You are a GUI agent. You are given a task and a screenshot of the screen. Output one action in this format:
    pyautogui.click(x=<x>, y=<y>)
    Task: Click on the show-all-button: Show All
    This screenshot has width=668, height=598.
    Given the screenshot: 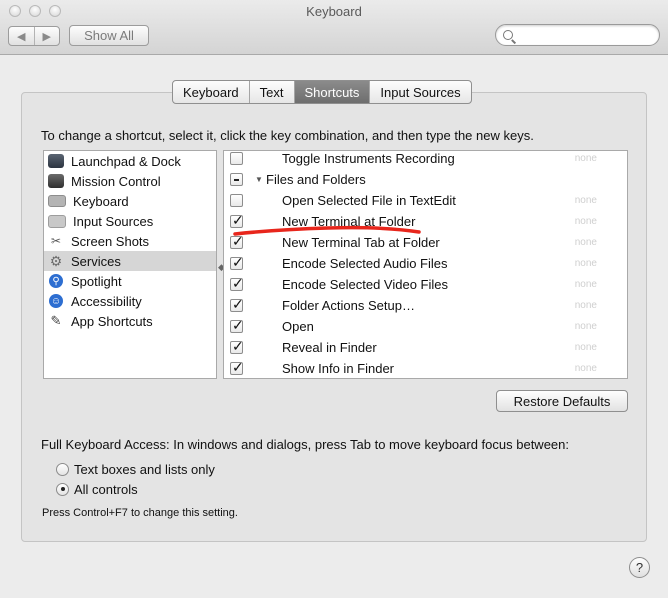 What is the action you would take?
    pyautogui.click(x=109, y=35)
    